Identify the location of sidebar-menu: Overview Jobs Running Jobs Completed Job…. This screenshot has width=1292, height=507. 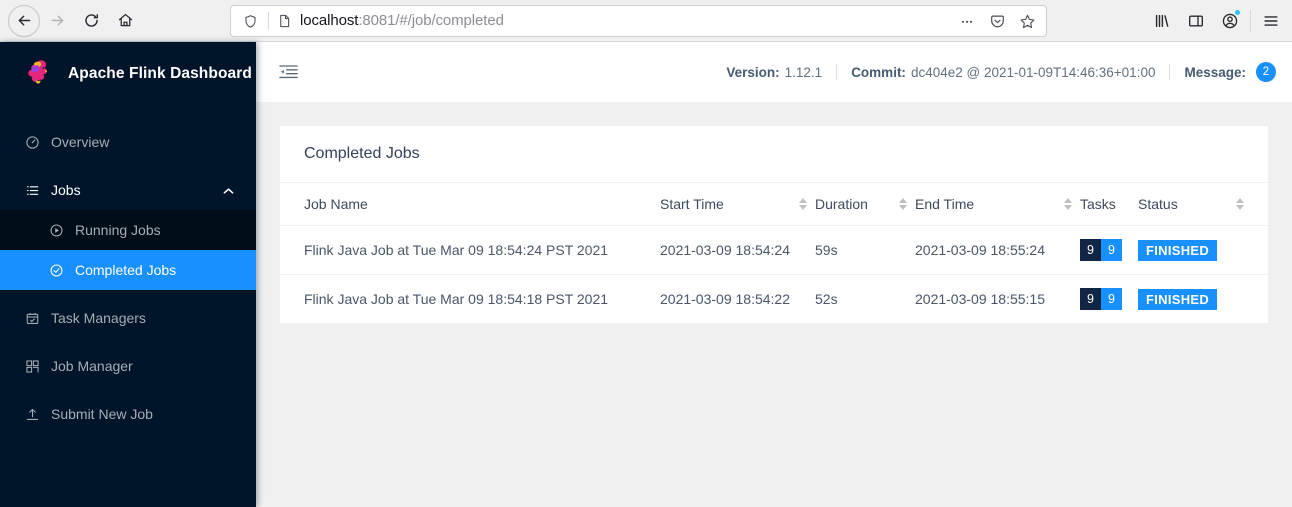
(128, 270).